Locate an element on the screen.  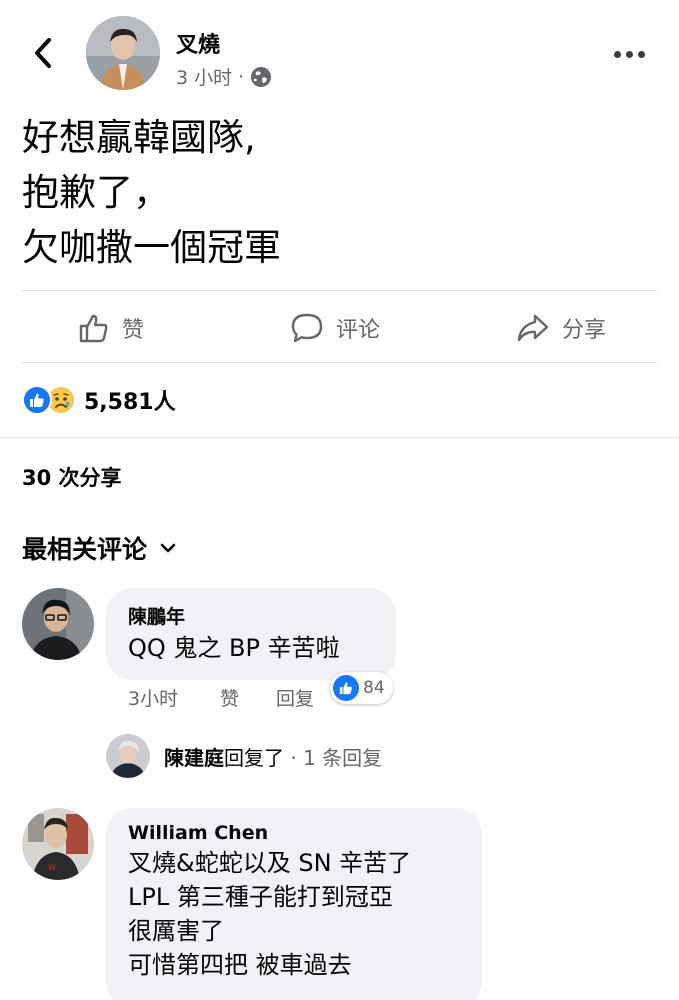
comment-text-line: 可惜第四把 被車過去 is located at coordinates (240, 965).